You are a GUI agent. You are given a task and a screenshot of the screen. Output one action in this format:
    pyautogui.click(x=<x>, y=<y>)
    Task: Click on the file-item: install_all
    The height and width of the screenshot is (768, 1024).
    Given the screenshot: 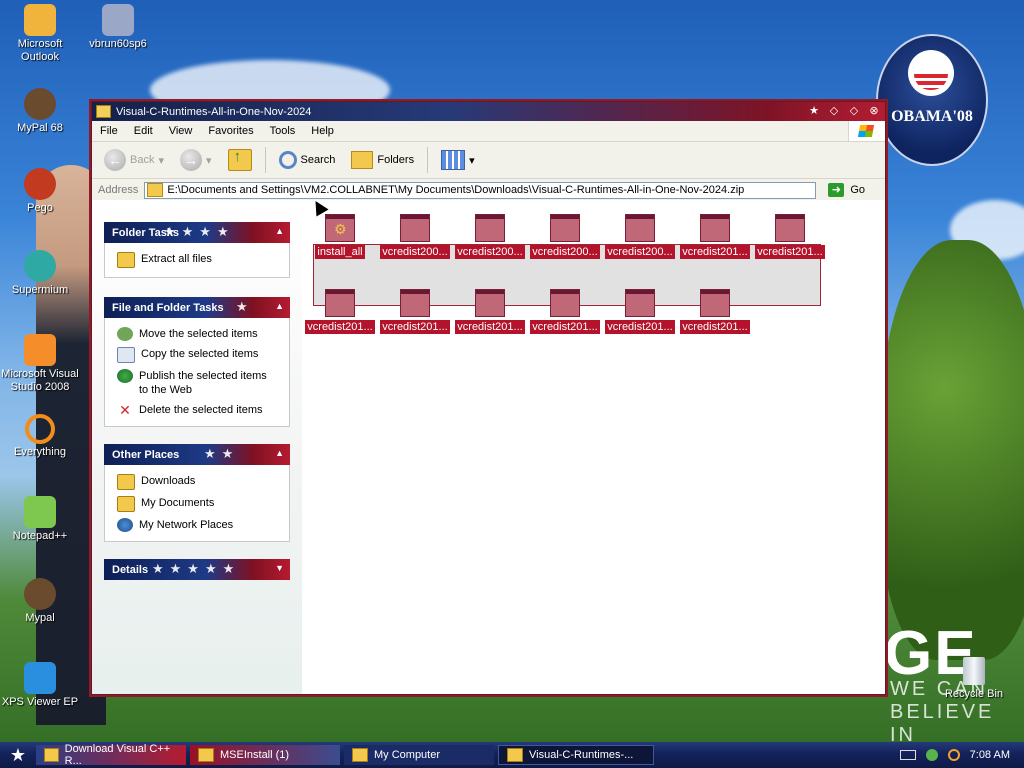 What is the action you would take?
    pyautogui.click(x=340, y=238)
    